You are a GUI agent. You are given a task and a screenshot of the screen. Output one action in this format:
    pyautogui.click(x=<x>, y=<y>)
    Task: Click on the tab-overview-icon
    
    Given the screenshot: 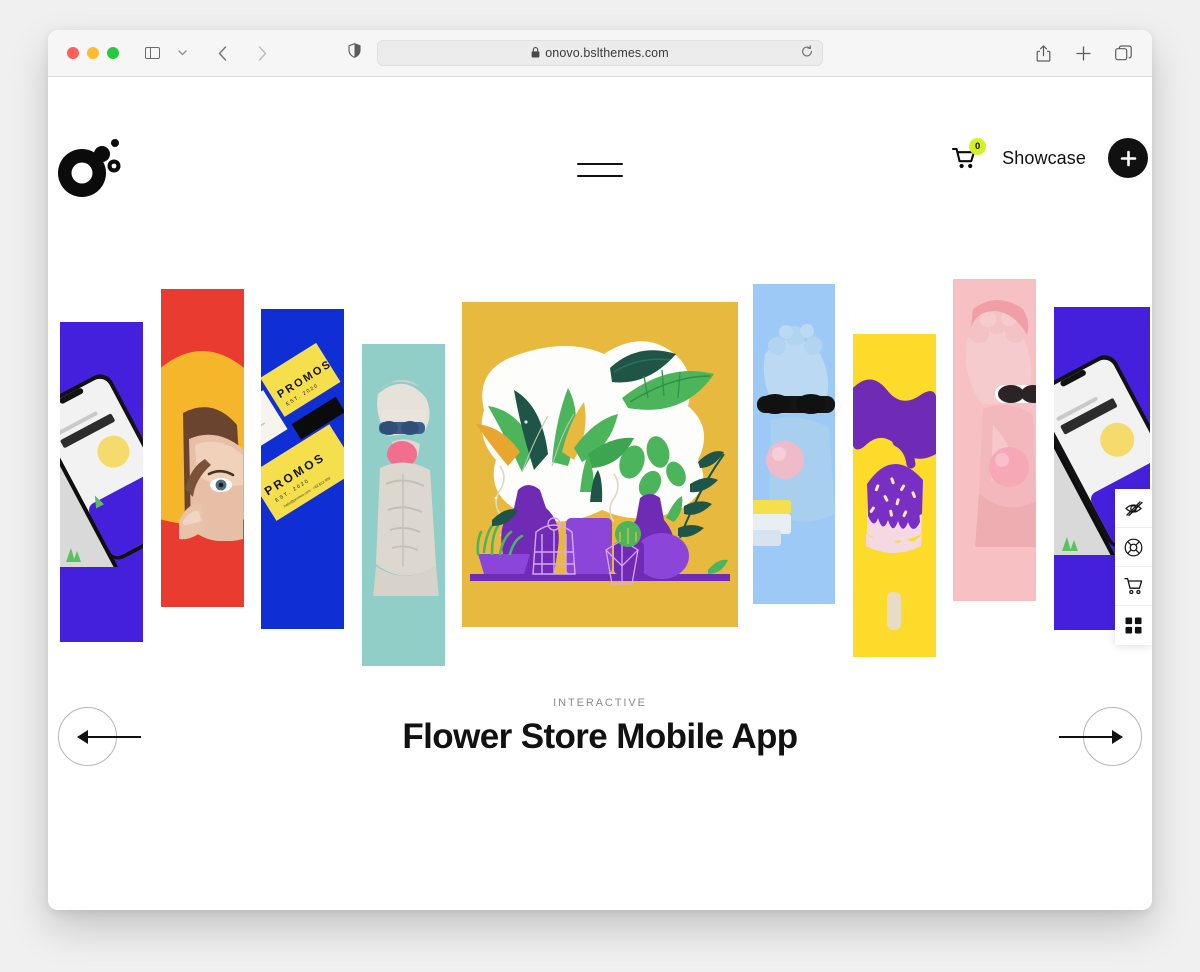 What is the action you would take?
    pyautogui.click(x=1123, y=53)
    